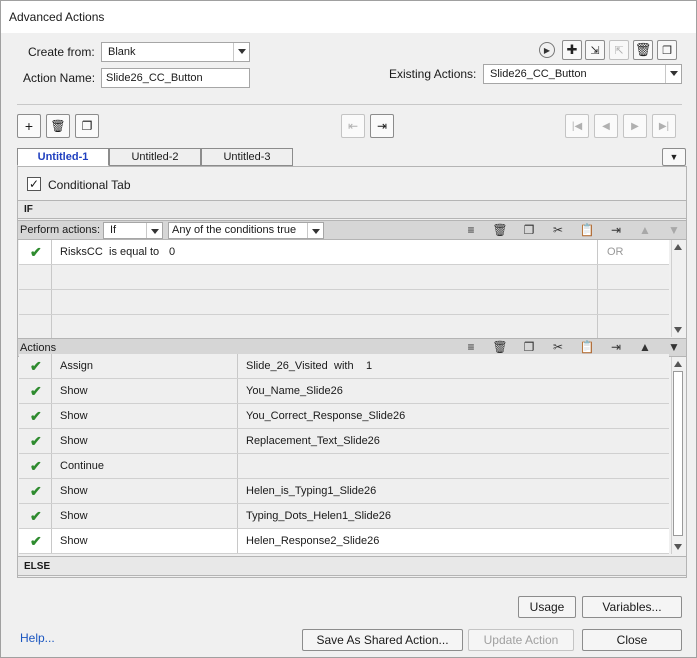  What do you see at coordinates (547, 607) in the screenshot?
I see `usage-button: Usage` at bounding box center [547, 607].